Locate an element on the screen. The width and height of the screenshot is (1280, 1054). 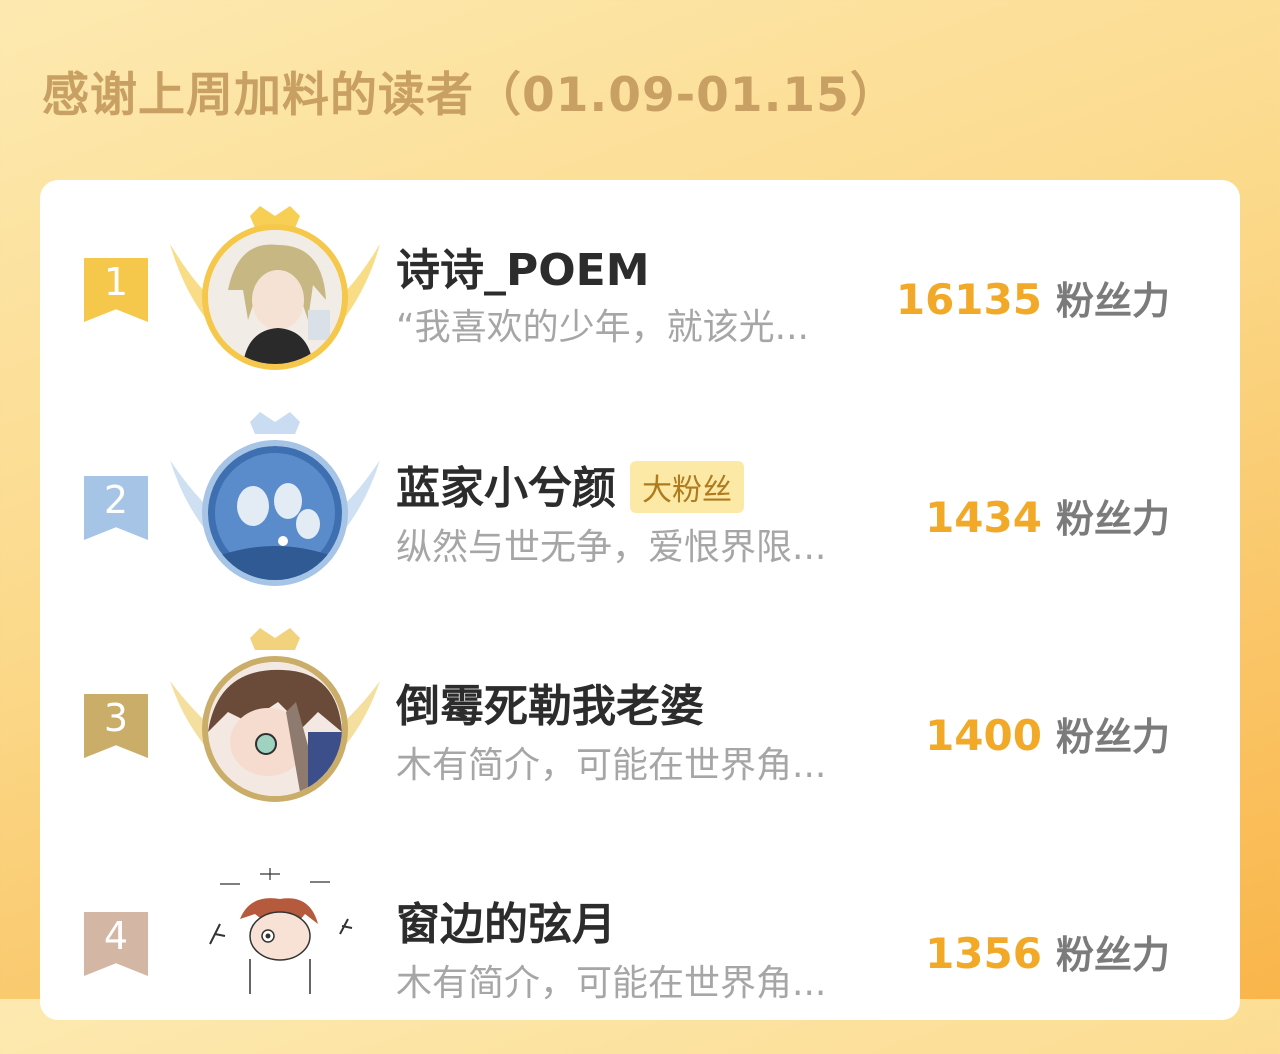
fan-score: 16135 粉丝力 is located at coordinates (1033, 297).